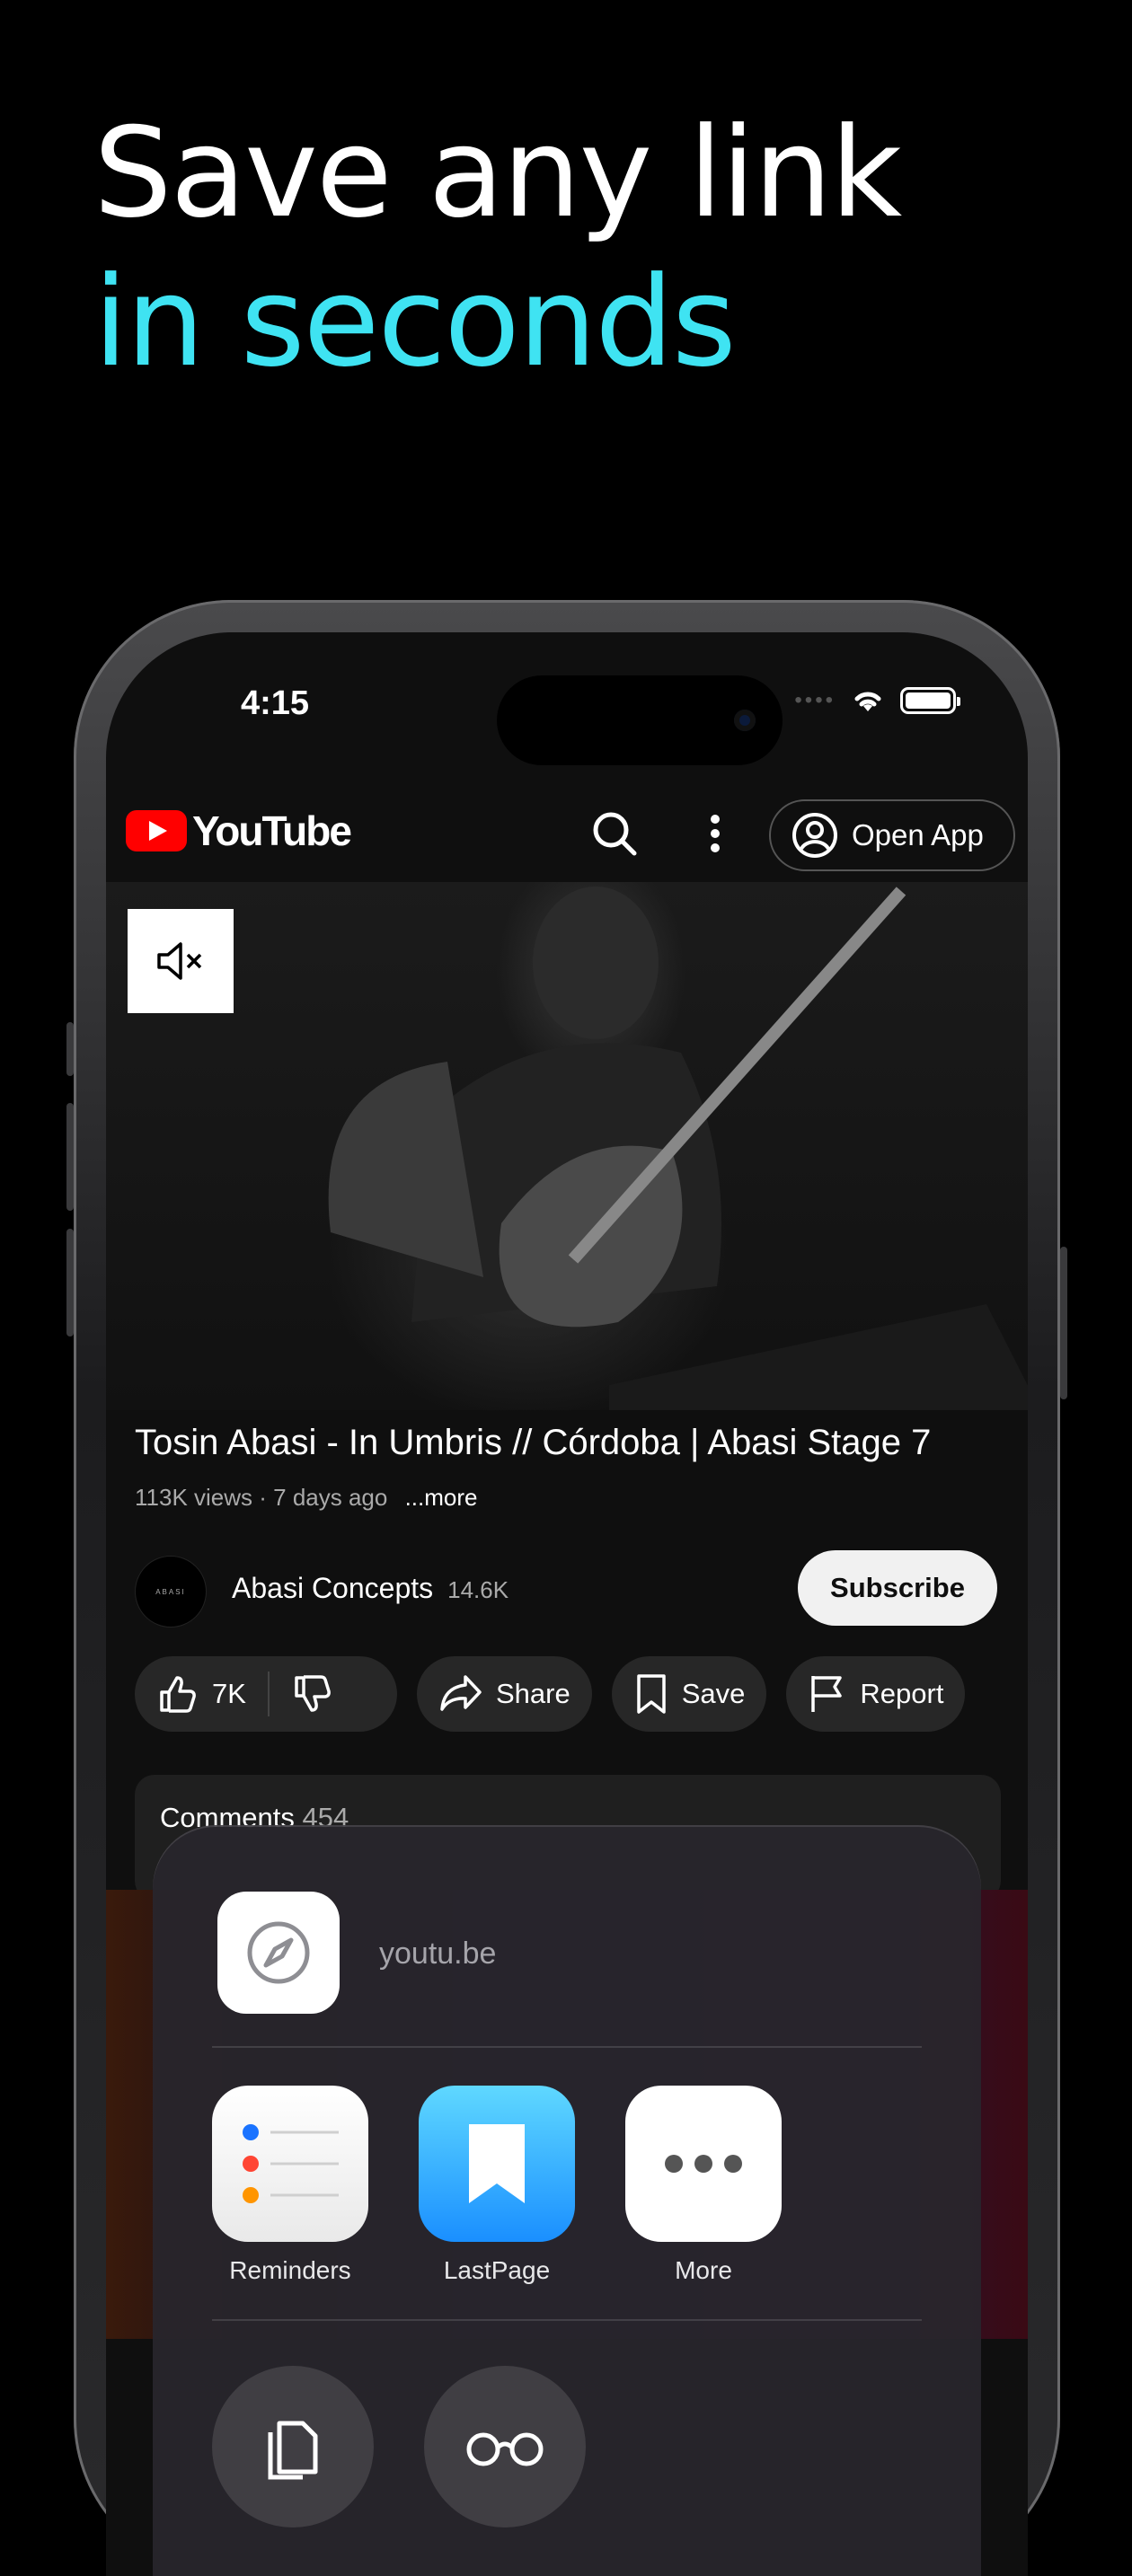  I want to click on app-lastpage: LastPage, so click(497, 2185).